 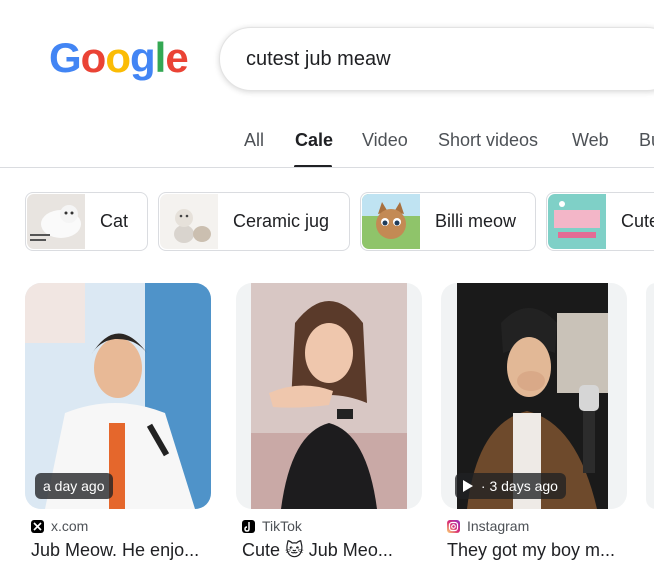 I want to click on result-source: x.com, so click(x=59, y=526).